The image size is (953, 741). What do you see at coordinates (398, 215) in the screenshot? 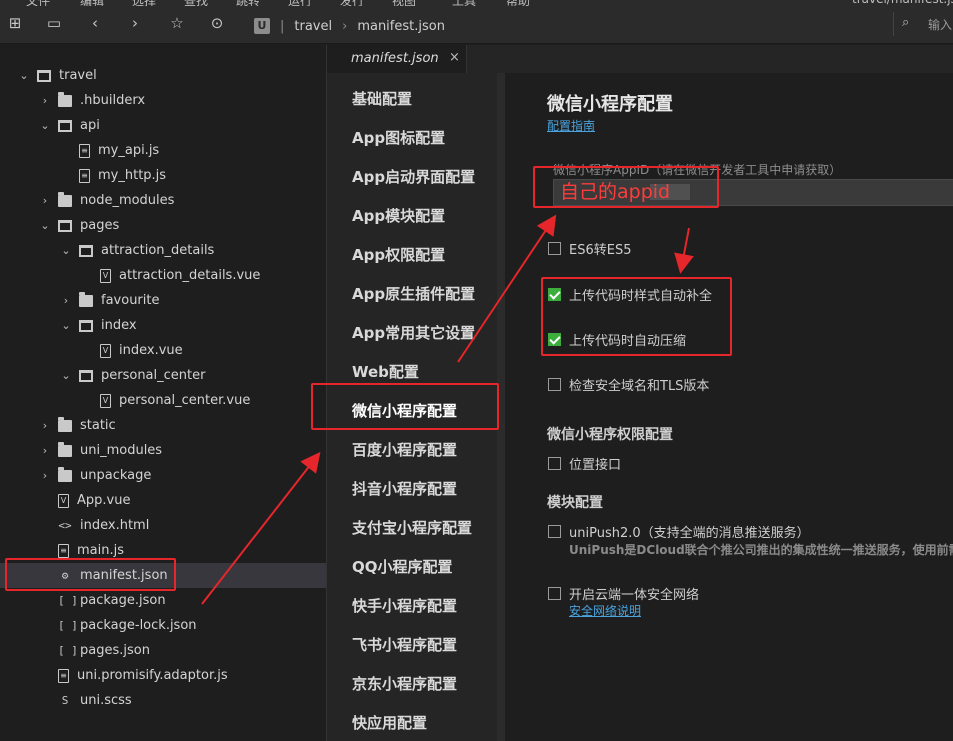
I see `nav-item: App模块配置` at bounding box center [398, 215].